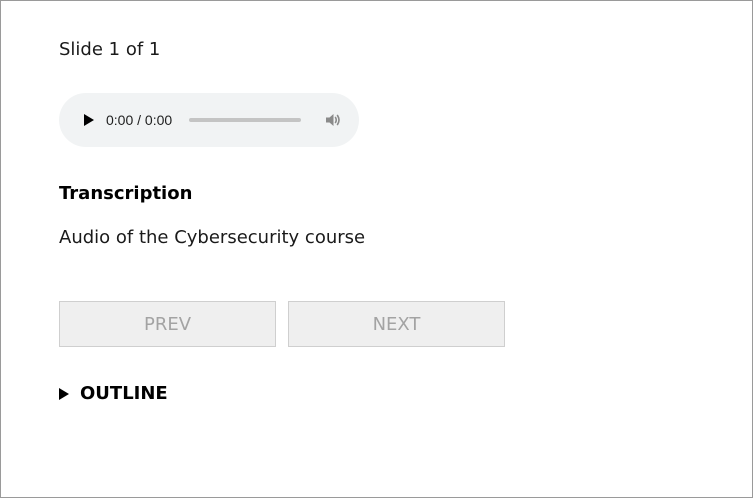 This screenshot has height=498, width=753. I want to click on play-icon, so click(88, 120).